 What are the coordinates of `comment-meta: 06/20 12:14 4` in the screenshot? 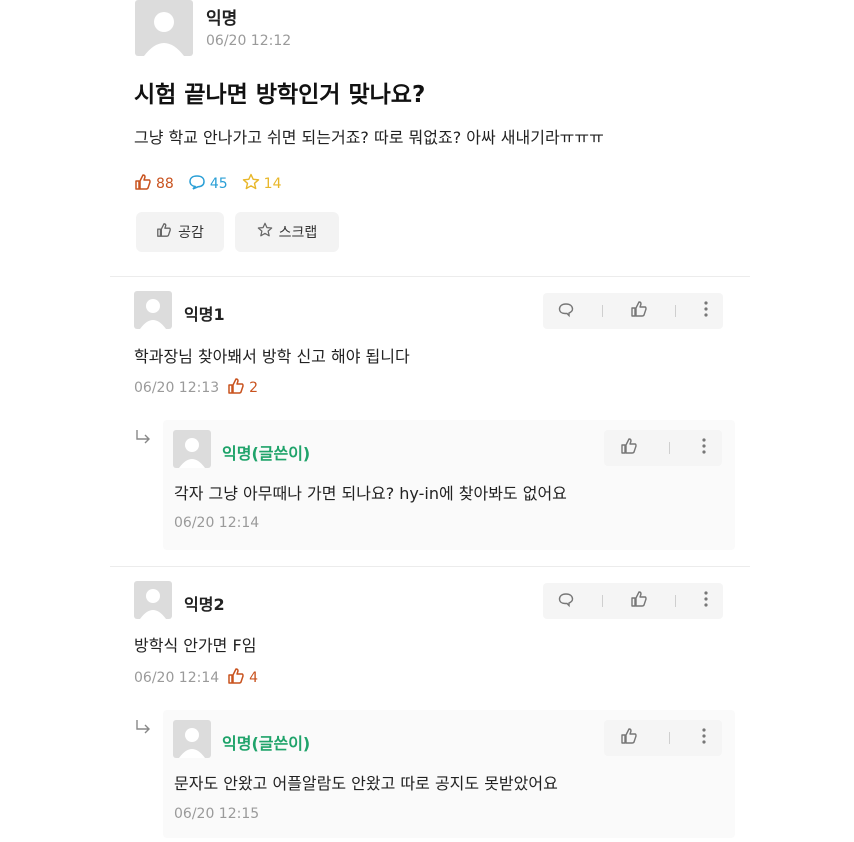 It's located at (196, 678).